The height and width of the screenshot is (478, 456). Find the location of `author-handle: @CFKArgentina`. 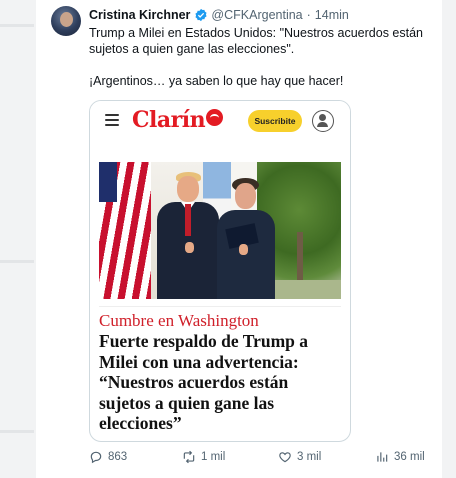

author-handle: @CFKArgentina is located at coordinates (256, 15).